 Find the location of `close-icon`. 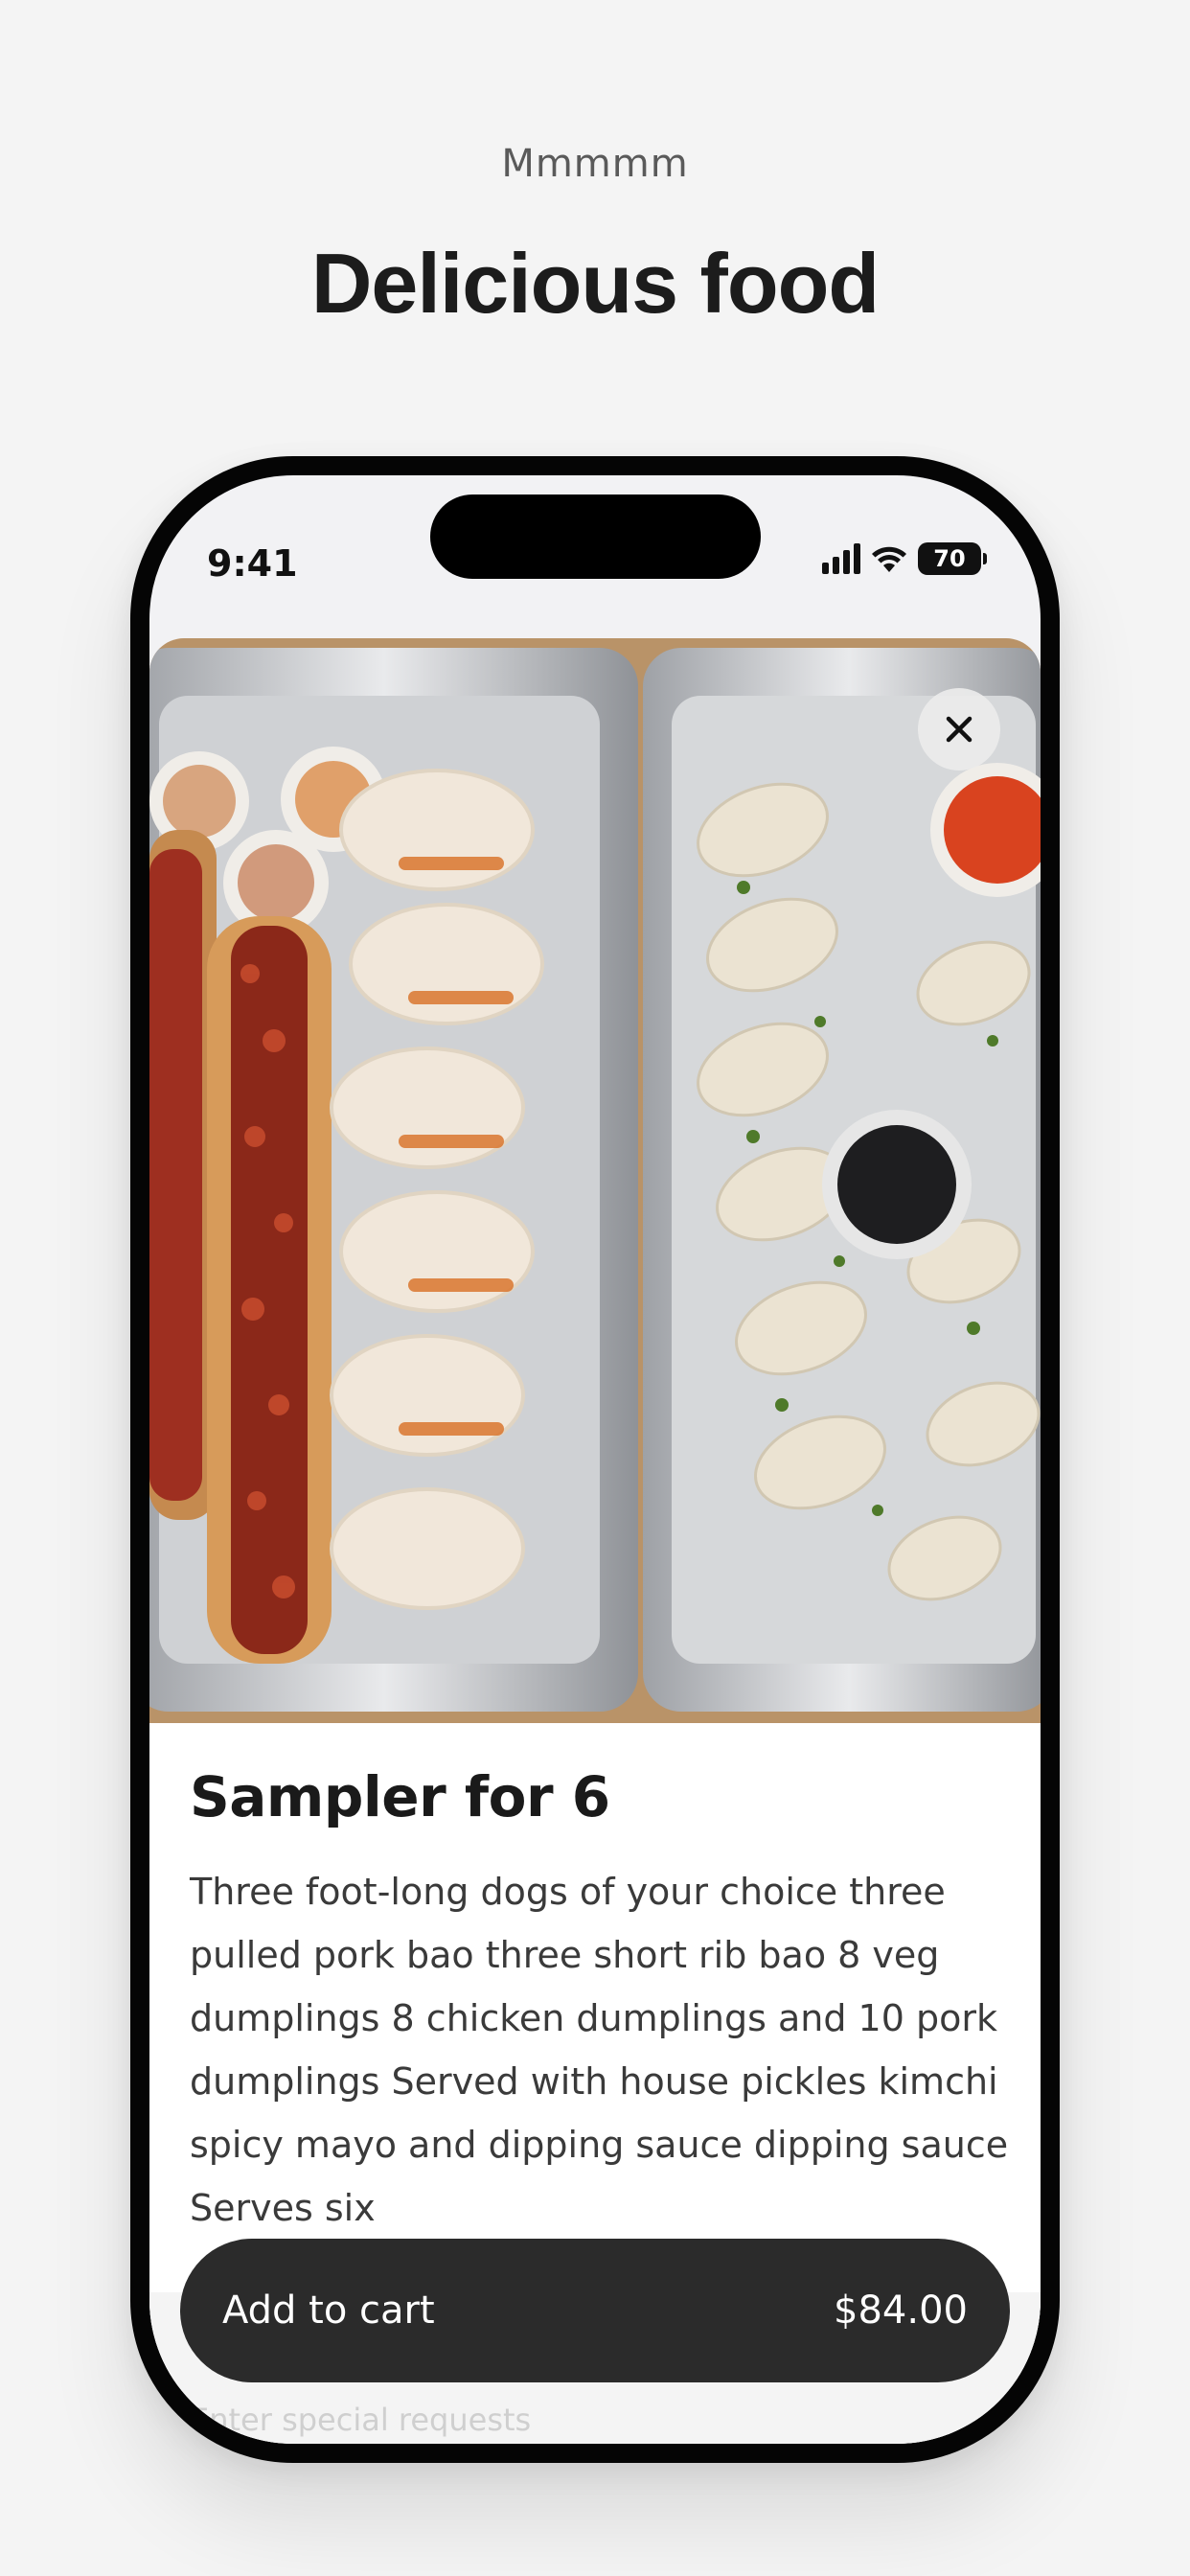

close-icon is located at coordinates (960, 729).